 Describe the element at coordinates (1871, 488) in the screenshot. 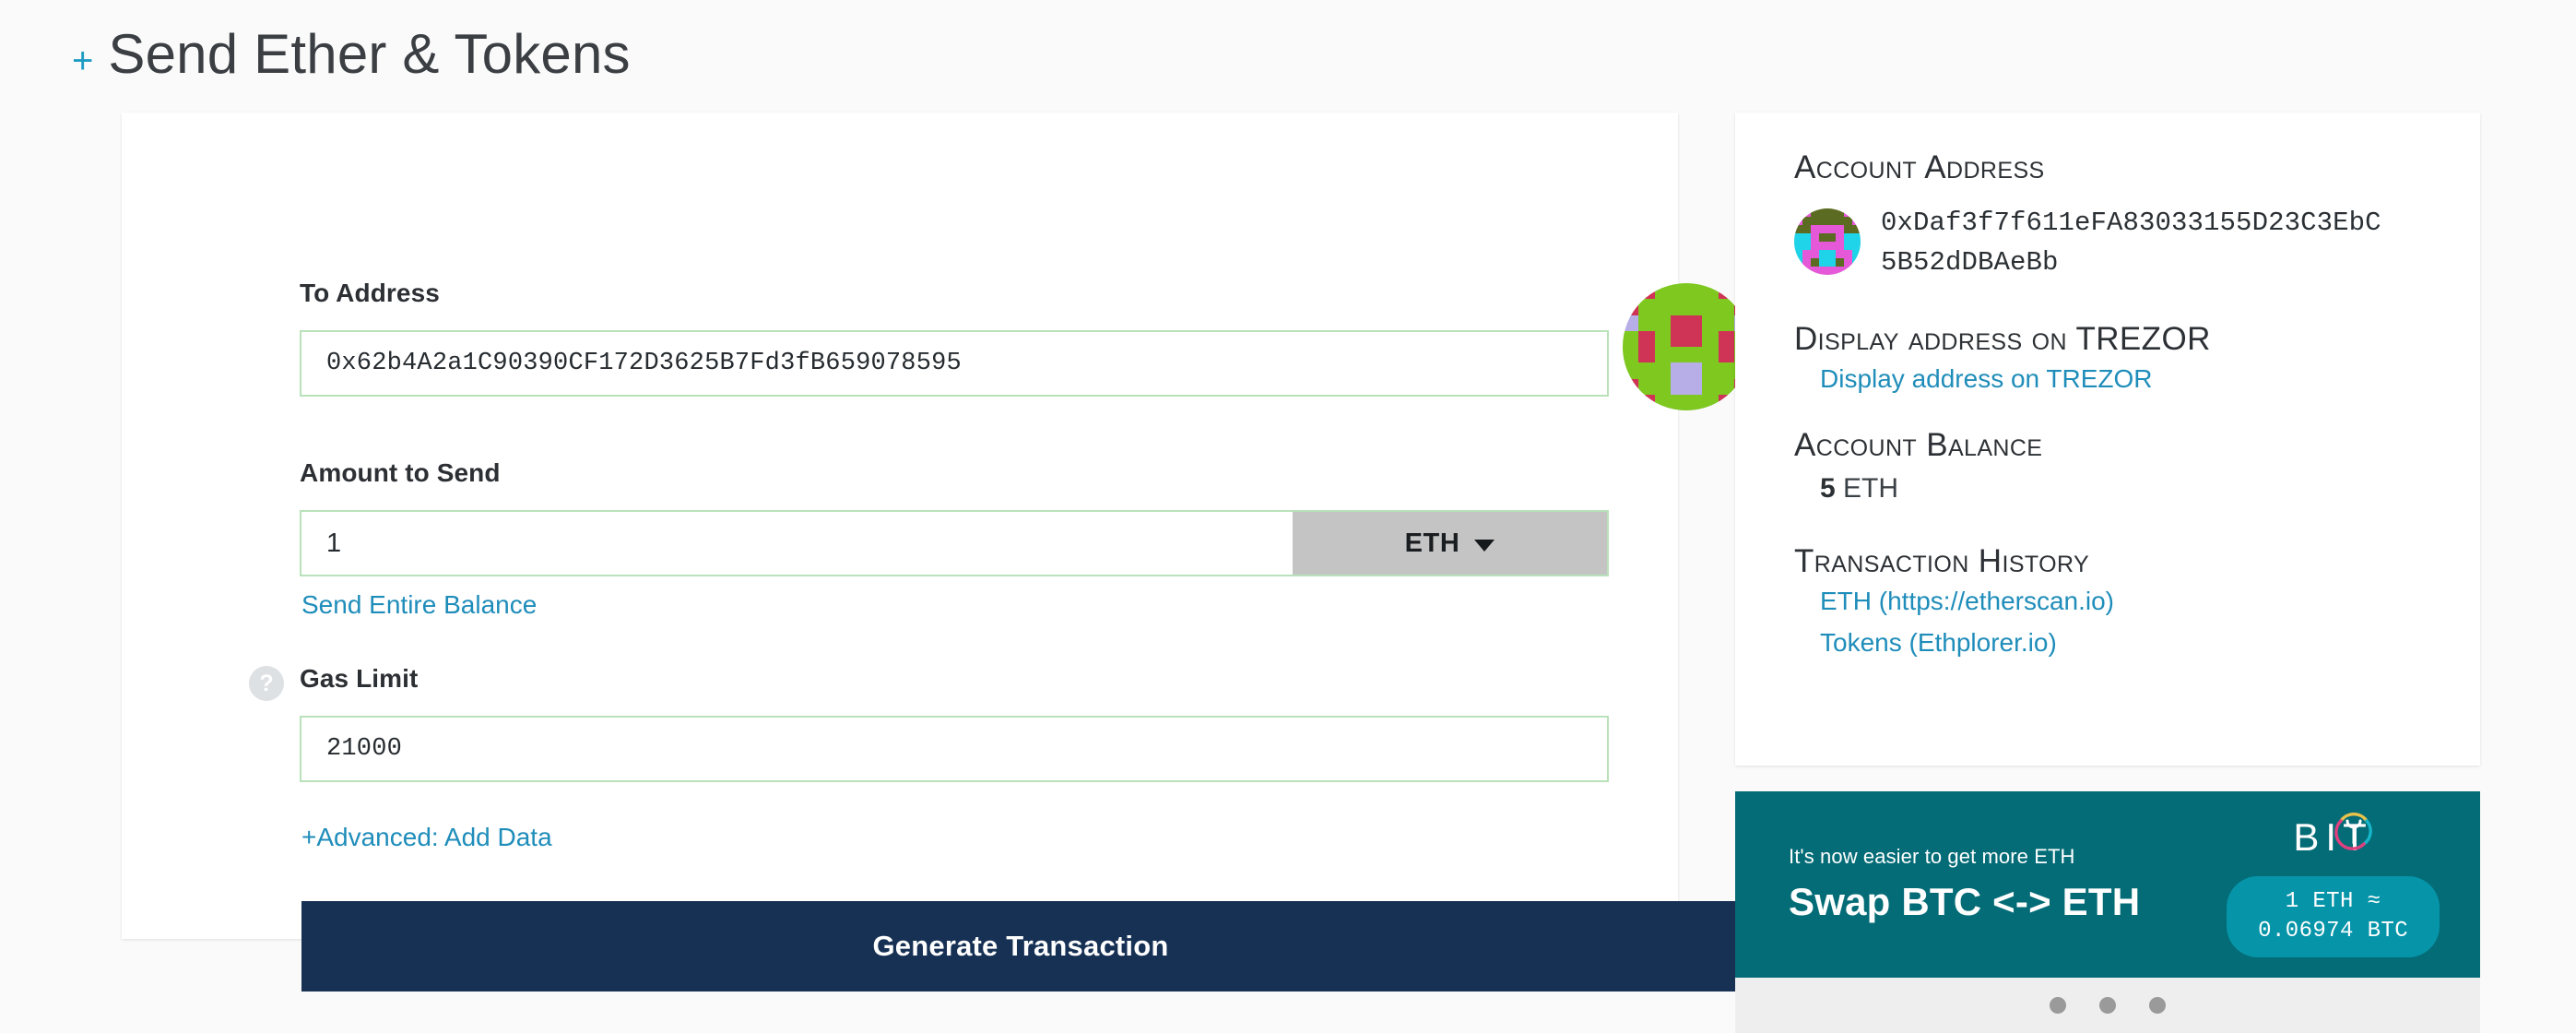

I see `balance-unit: ETH` at that location.